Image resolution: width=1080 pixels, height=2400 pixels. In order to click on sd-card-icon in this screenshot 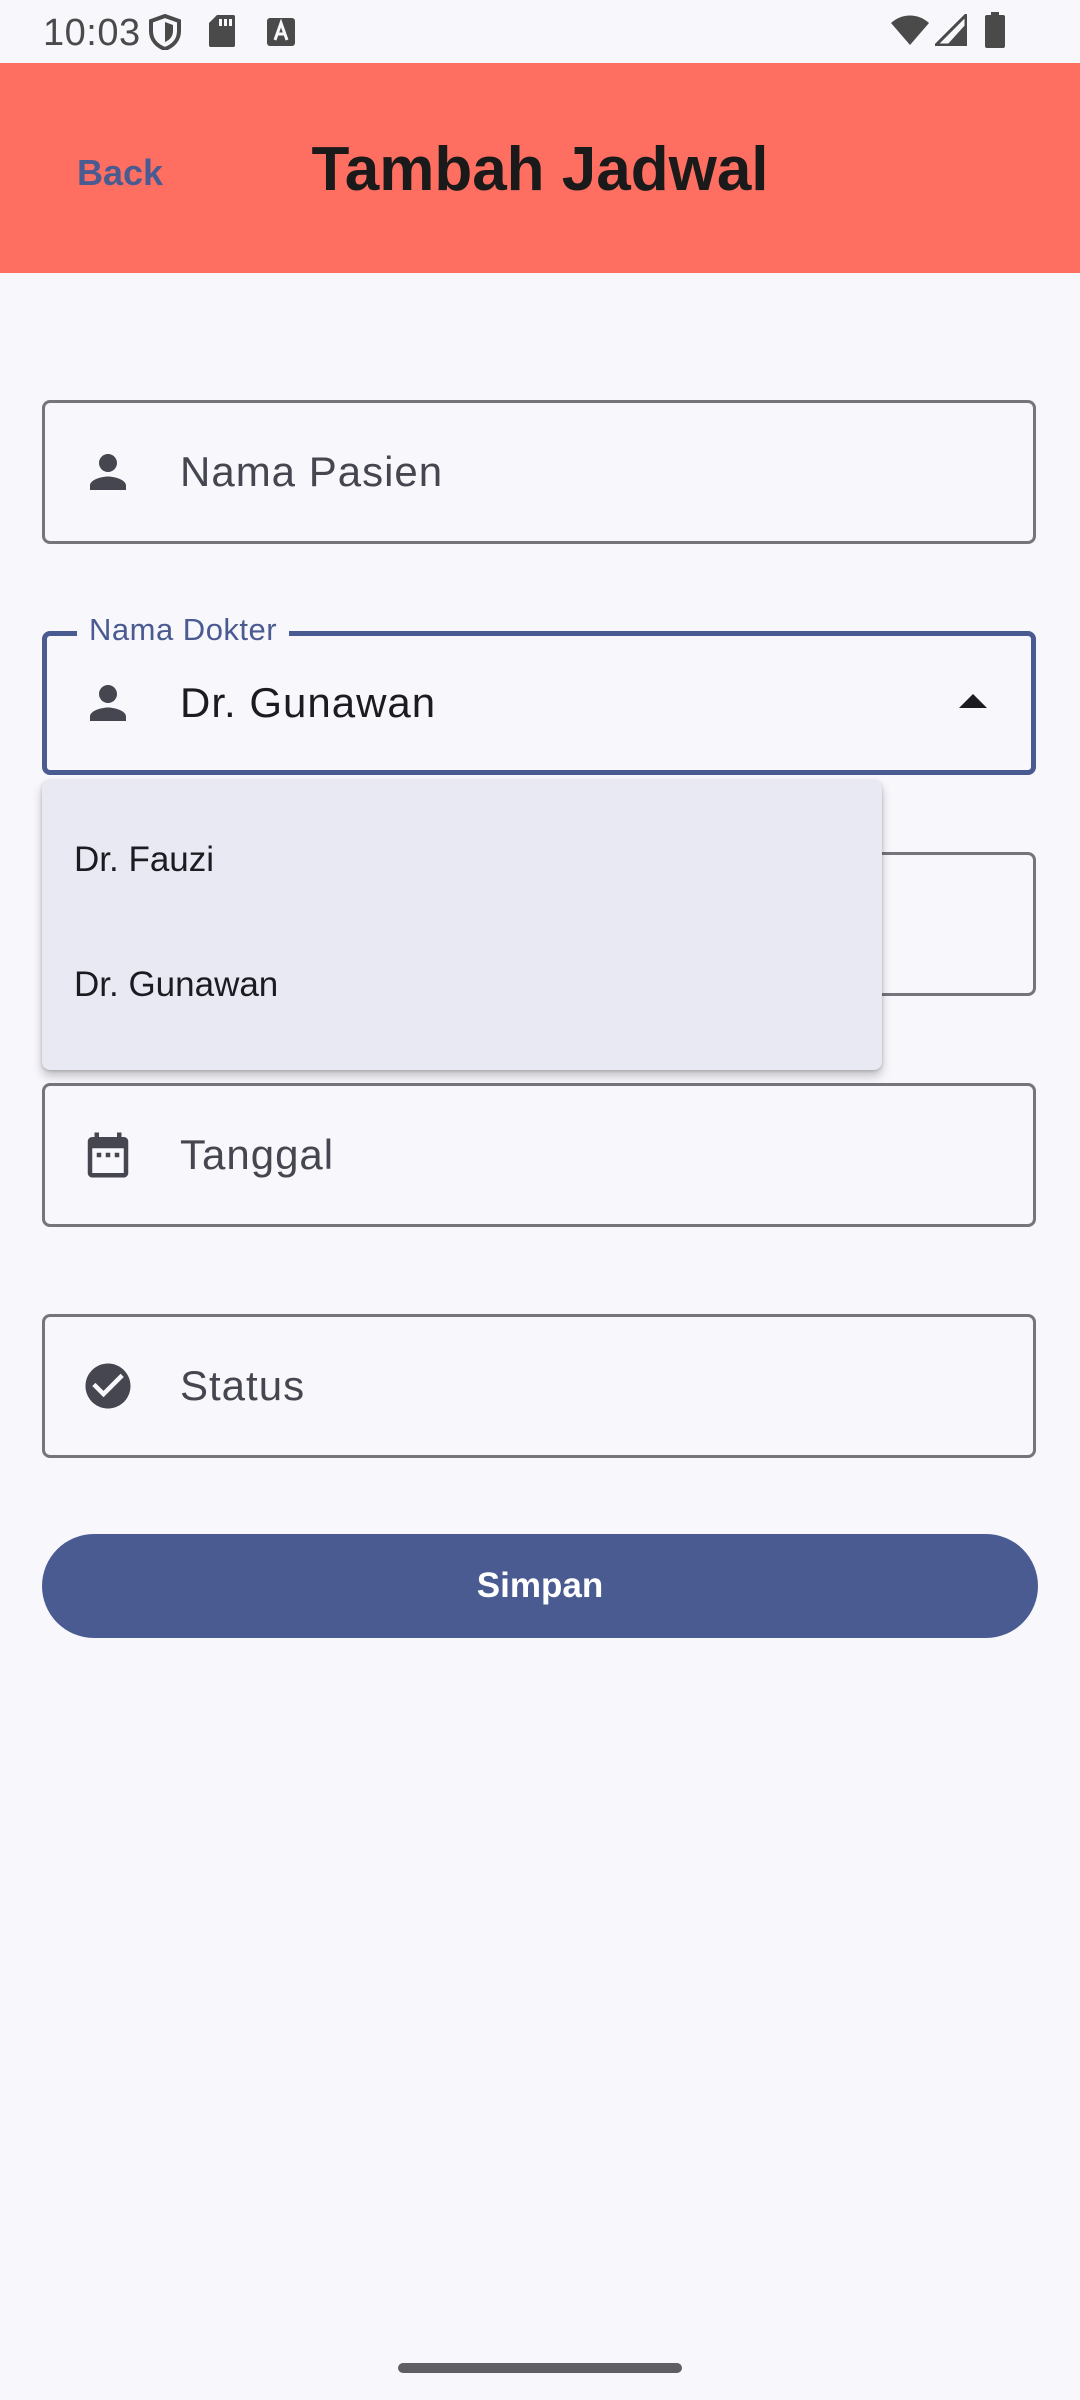, I will do `click(222, 31)`.